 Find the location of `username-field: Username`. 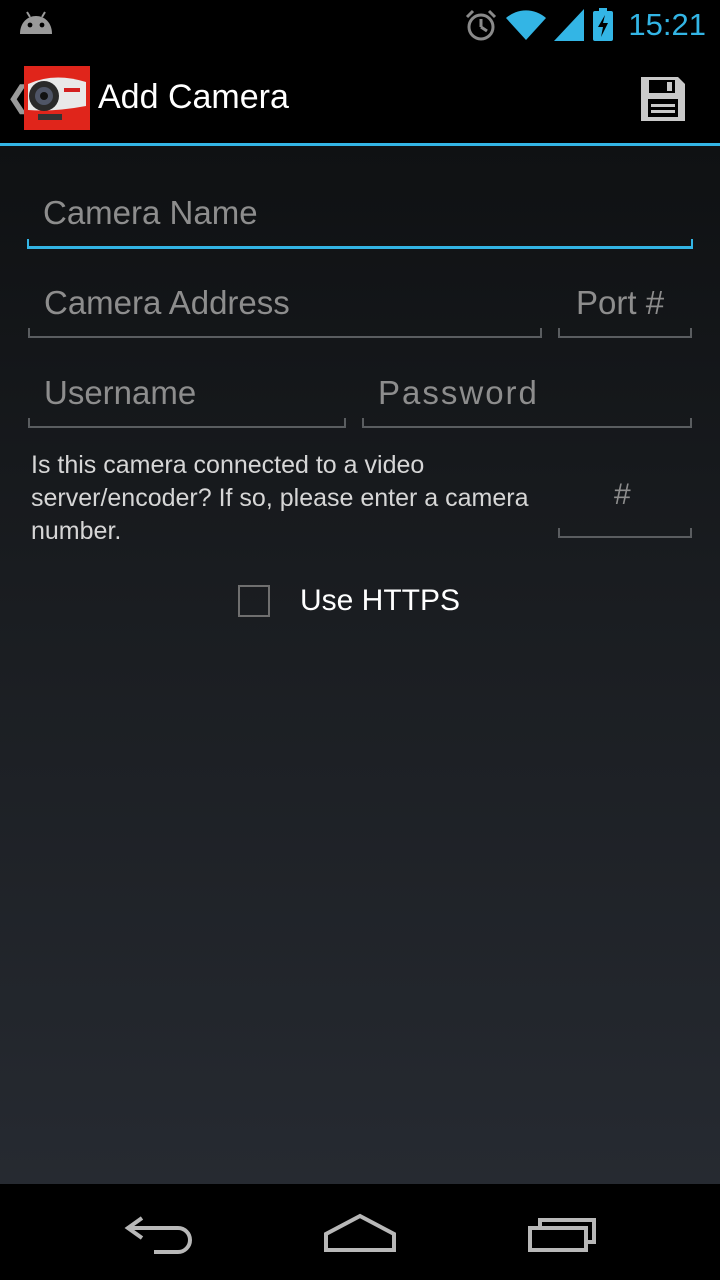

username-field: Username is located at coordinates (187, 399).